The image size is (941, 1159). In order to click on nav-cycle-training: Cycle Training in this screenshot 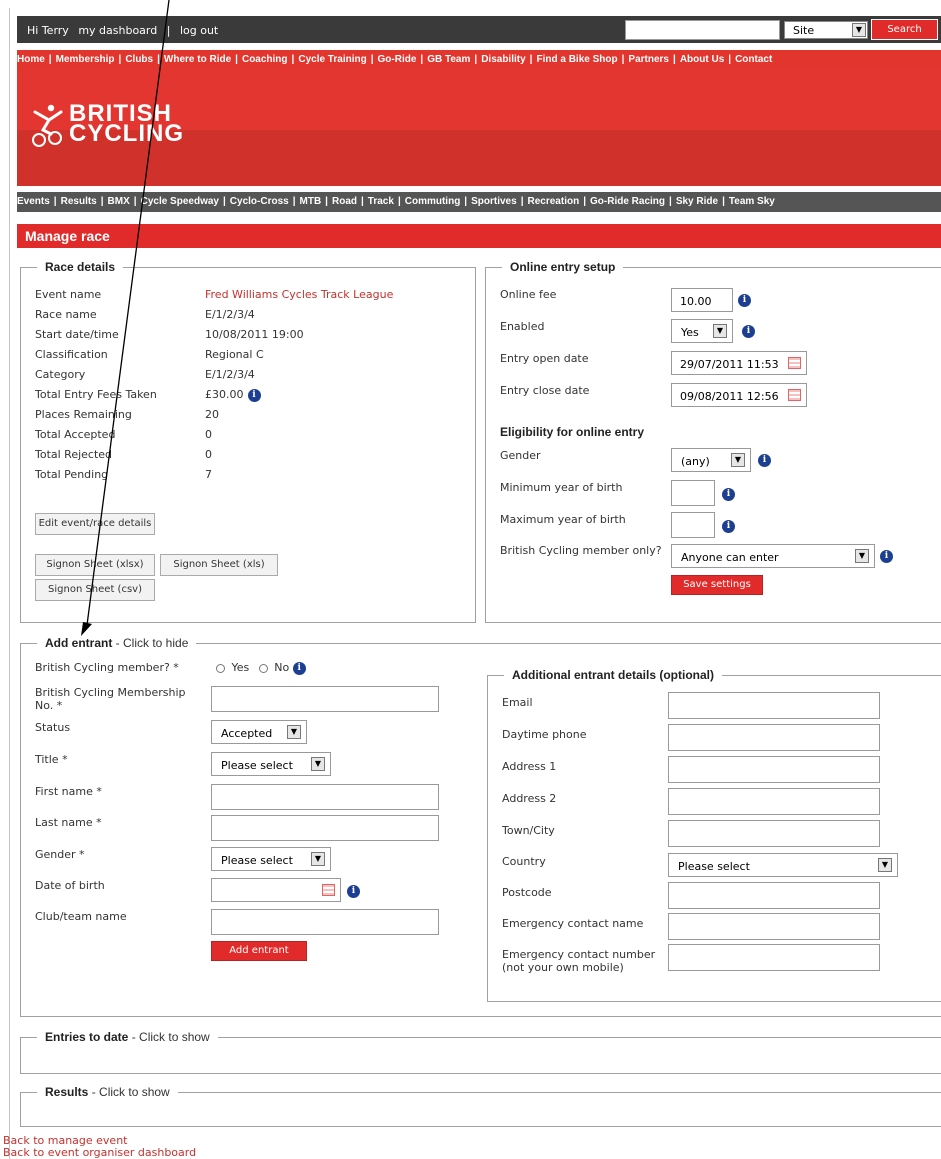, I will do `click(332, 59)`.